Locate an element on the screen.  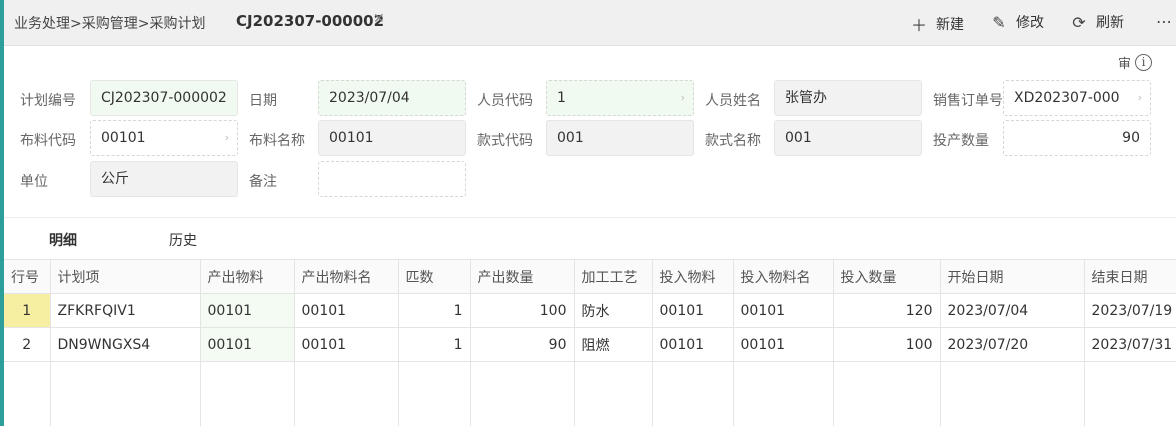
column-header: 投入物料 is located at coordinates (693, 276).